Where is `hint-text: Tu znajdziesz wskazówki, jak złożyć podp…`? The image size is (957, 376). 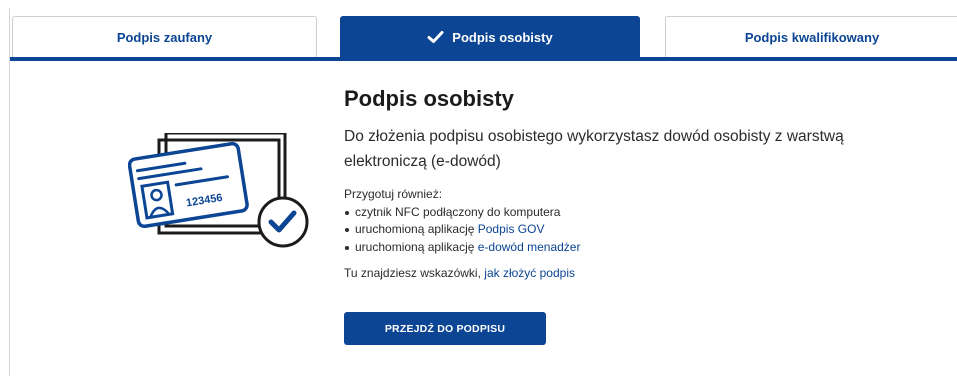 hint-text: Tu znajdziesz wskazówki, jak złożyć podp… is located at coordinates (459, 273).